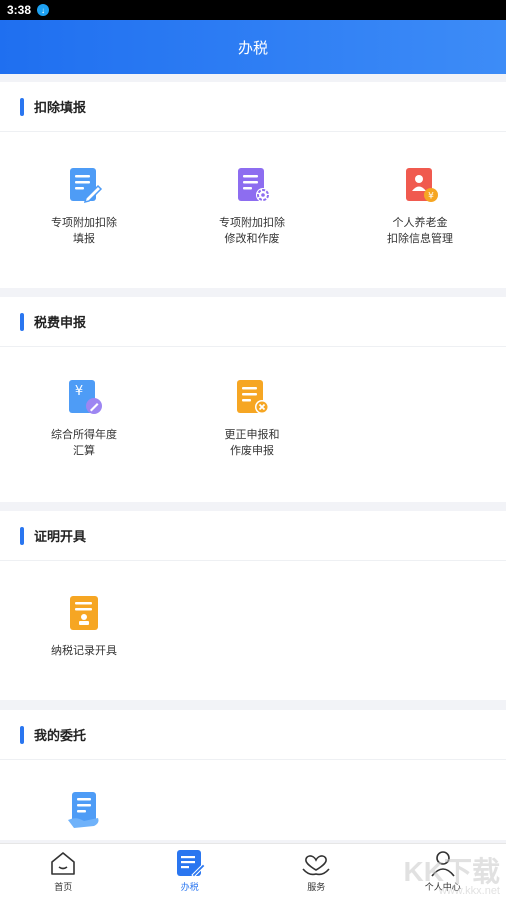 The width and height of the screenshot is (506, 899). Describe the element at coordinates (84, 397) in the screenshot. I see `yuan-document-icon: ¥` at that location.